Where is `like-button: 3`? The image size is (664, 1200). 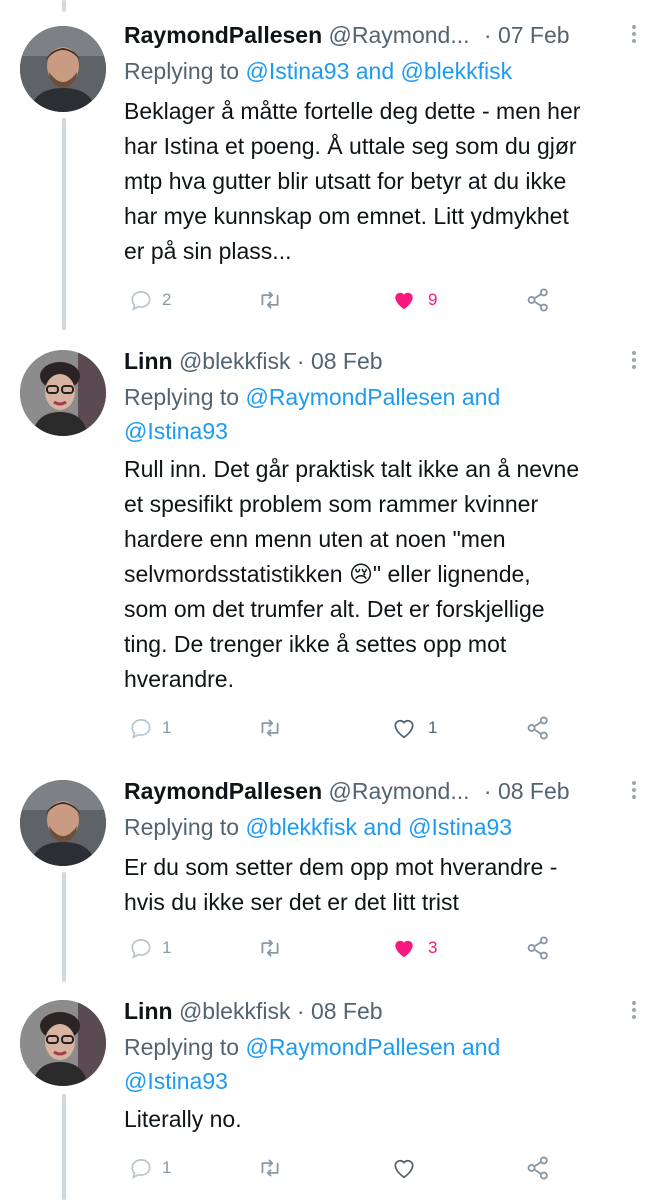
like-button: 3 is located at coordinates (413, 948).